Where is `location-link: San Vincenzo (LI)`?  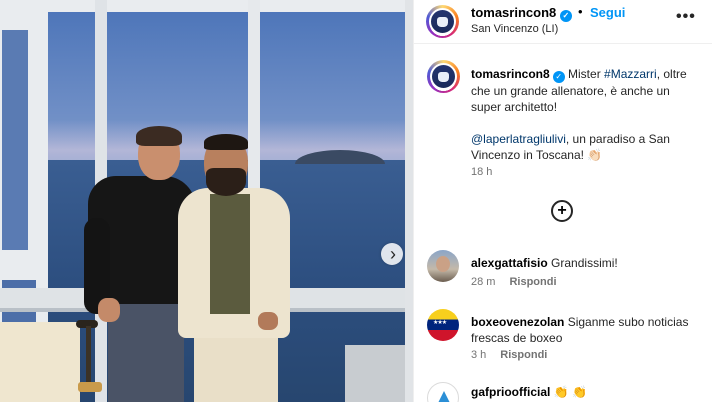
location-link: San Vincenzo (LI) is located at coordinates (514, 29).